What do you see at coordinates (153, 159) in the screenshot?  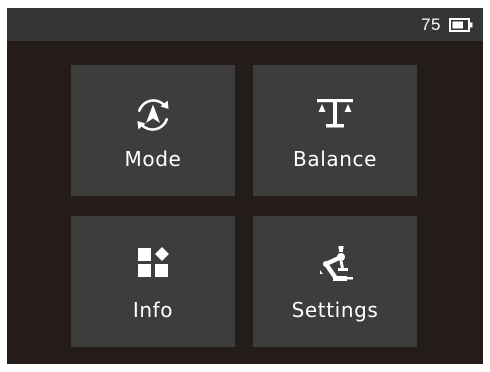 I see `mode-label: Mode` at bounding box center [153, 159].